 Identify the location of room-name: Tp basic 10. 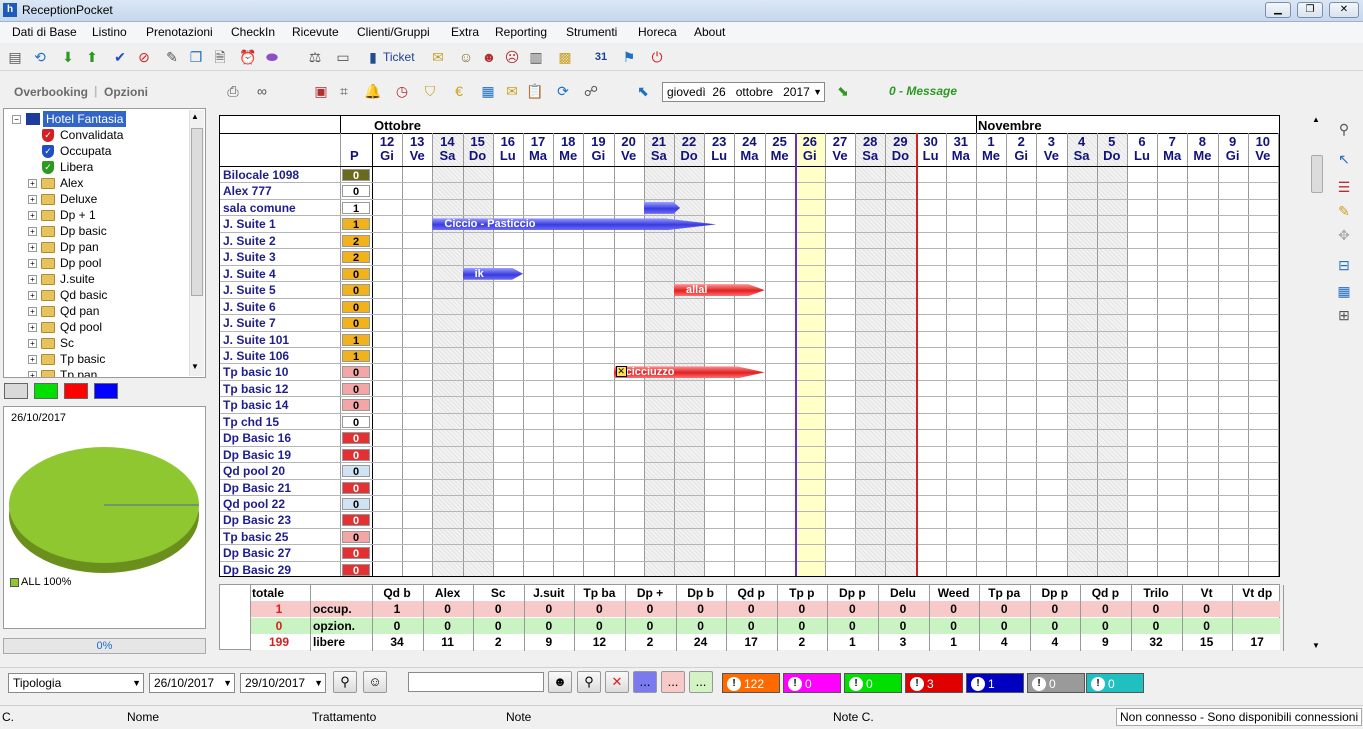
(255, 372).